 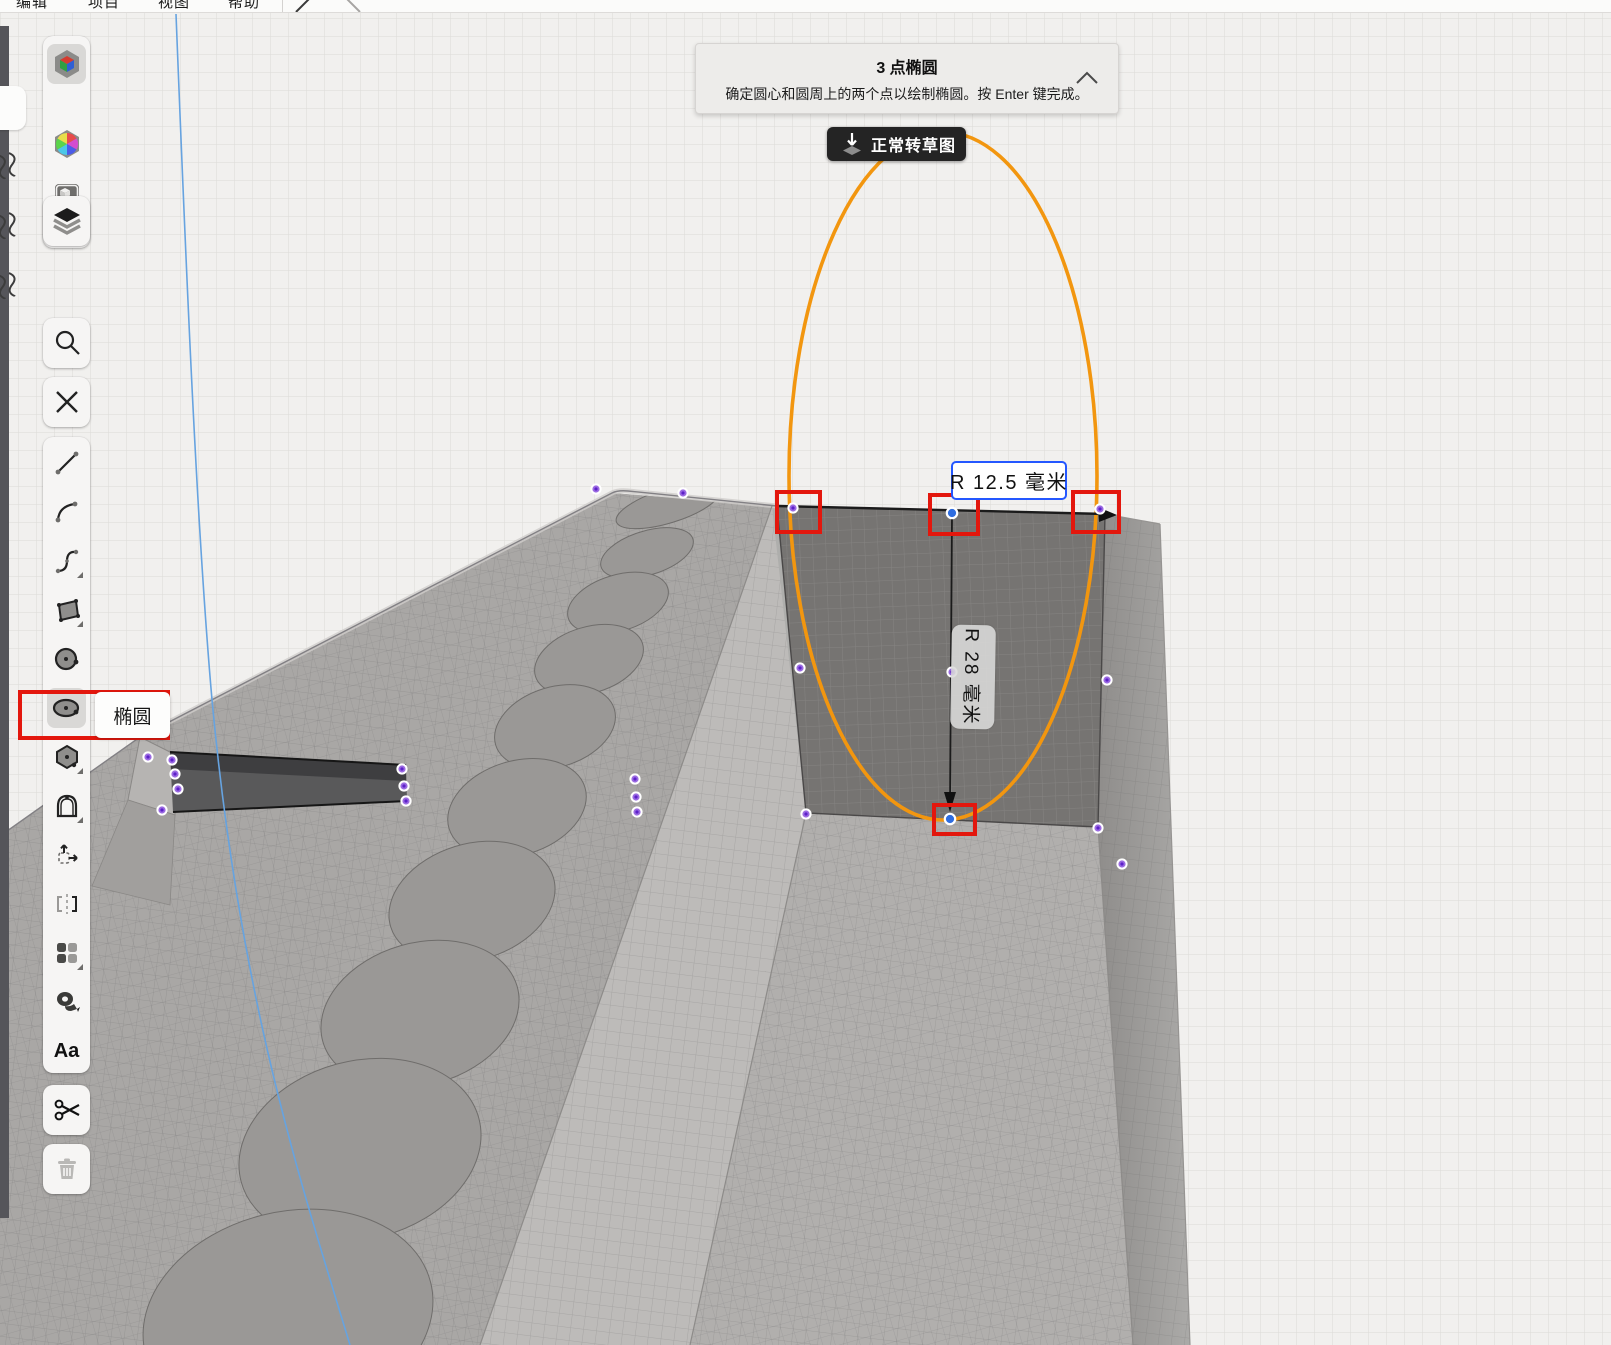 I want to click on sidebar-handle, so click(x=13, y=108).